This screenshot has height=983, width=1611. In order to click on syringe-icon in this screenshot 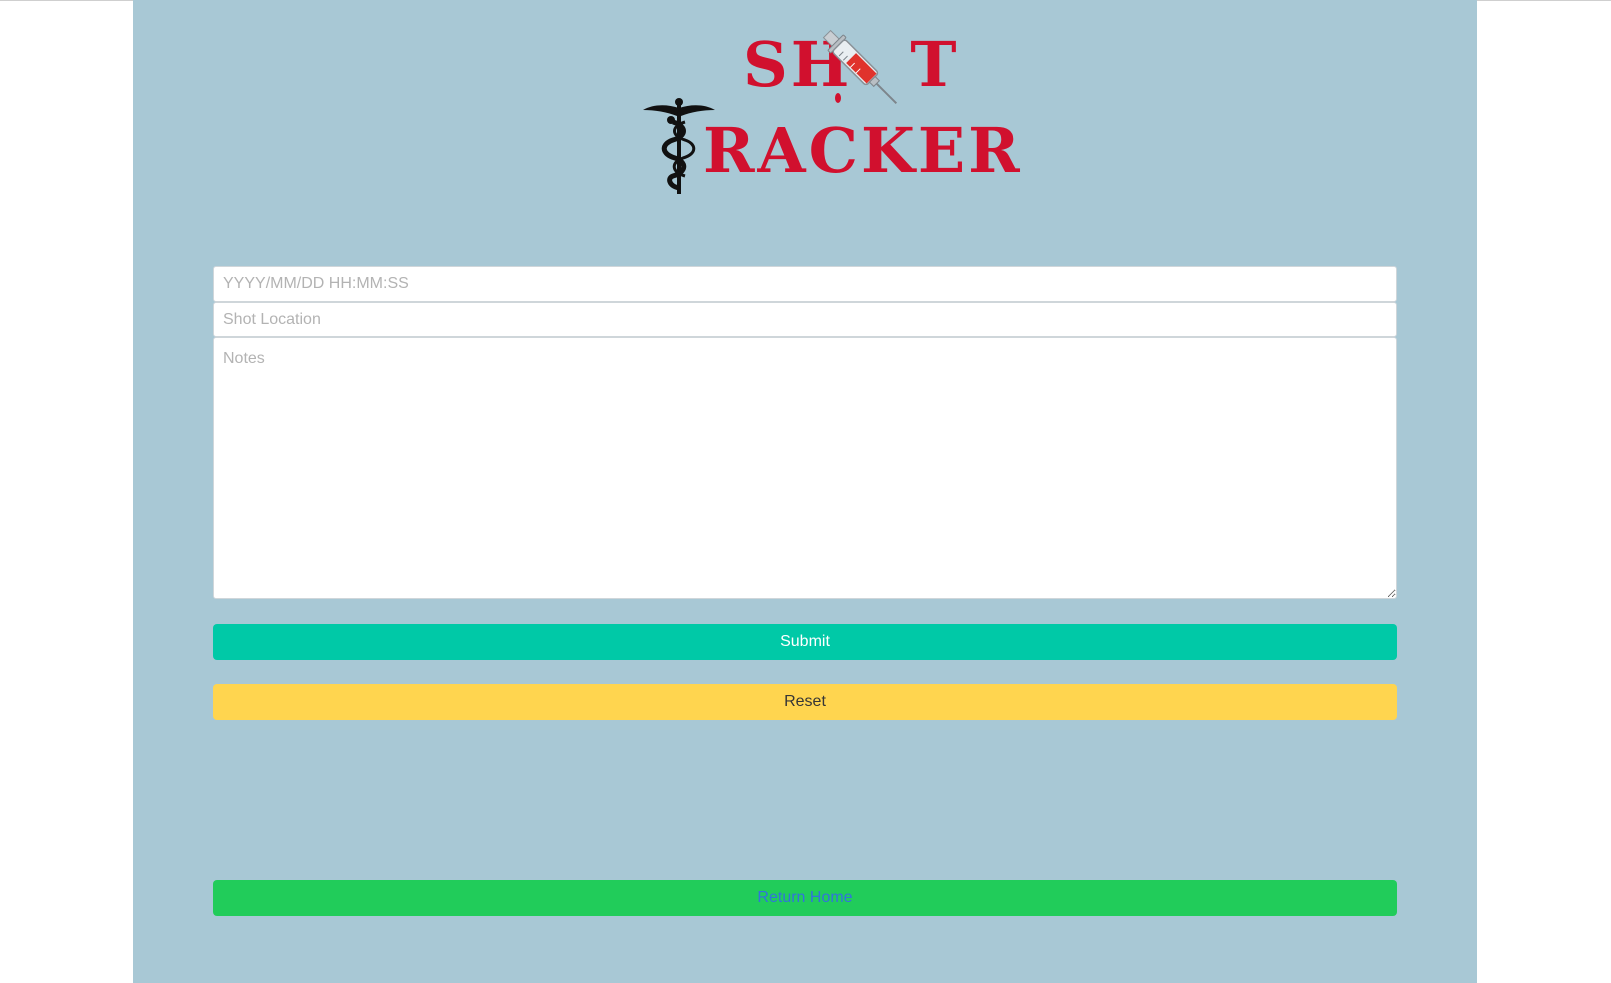, I will do `click(860, 67)`.